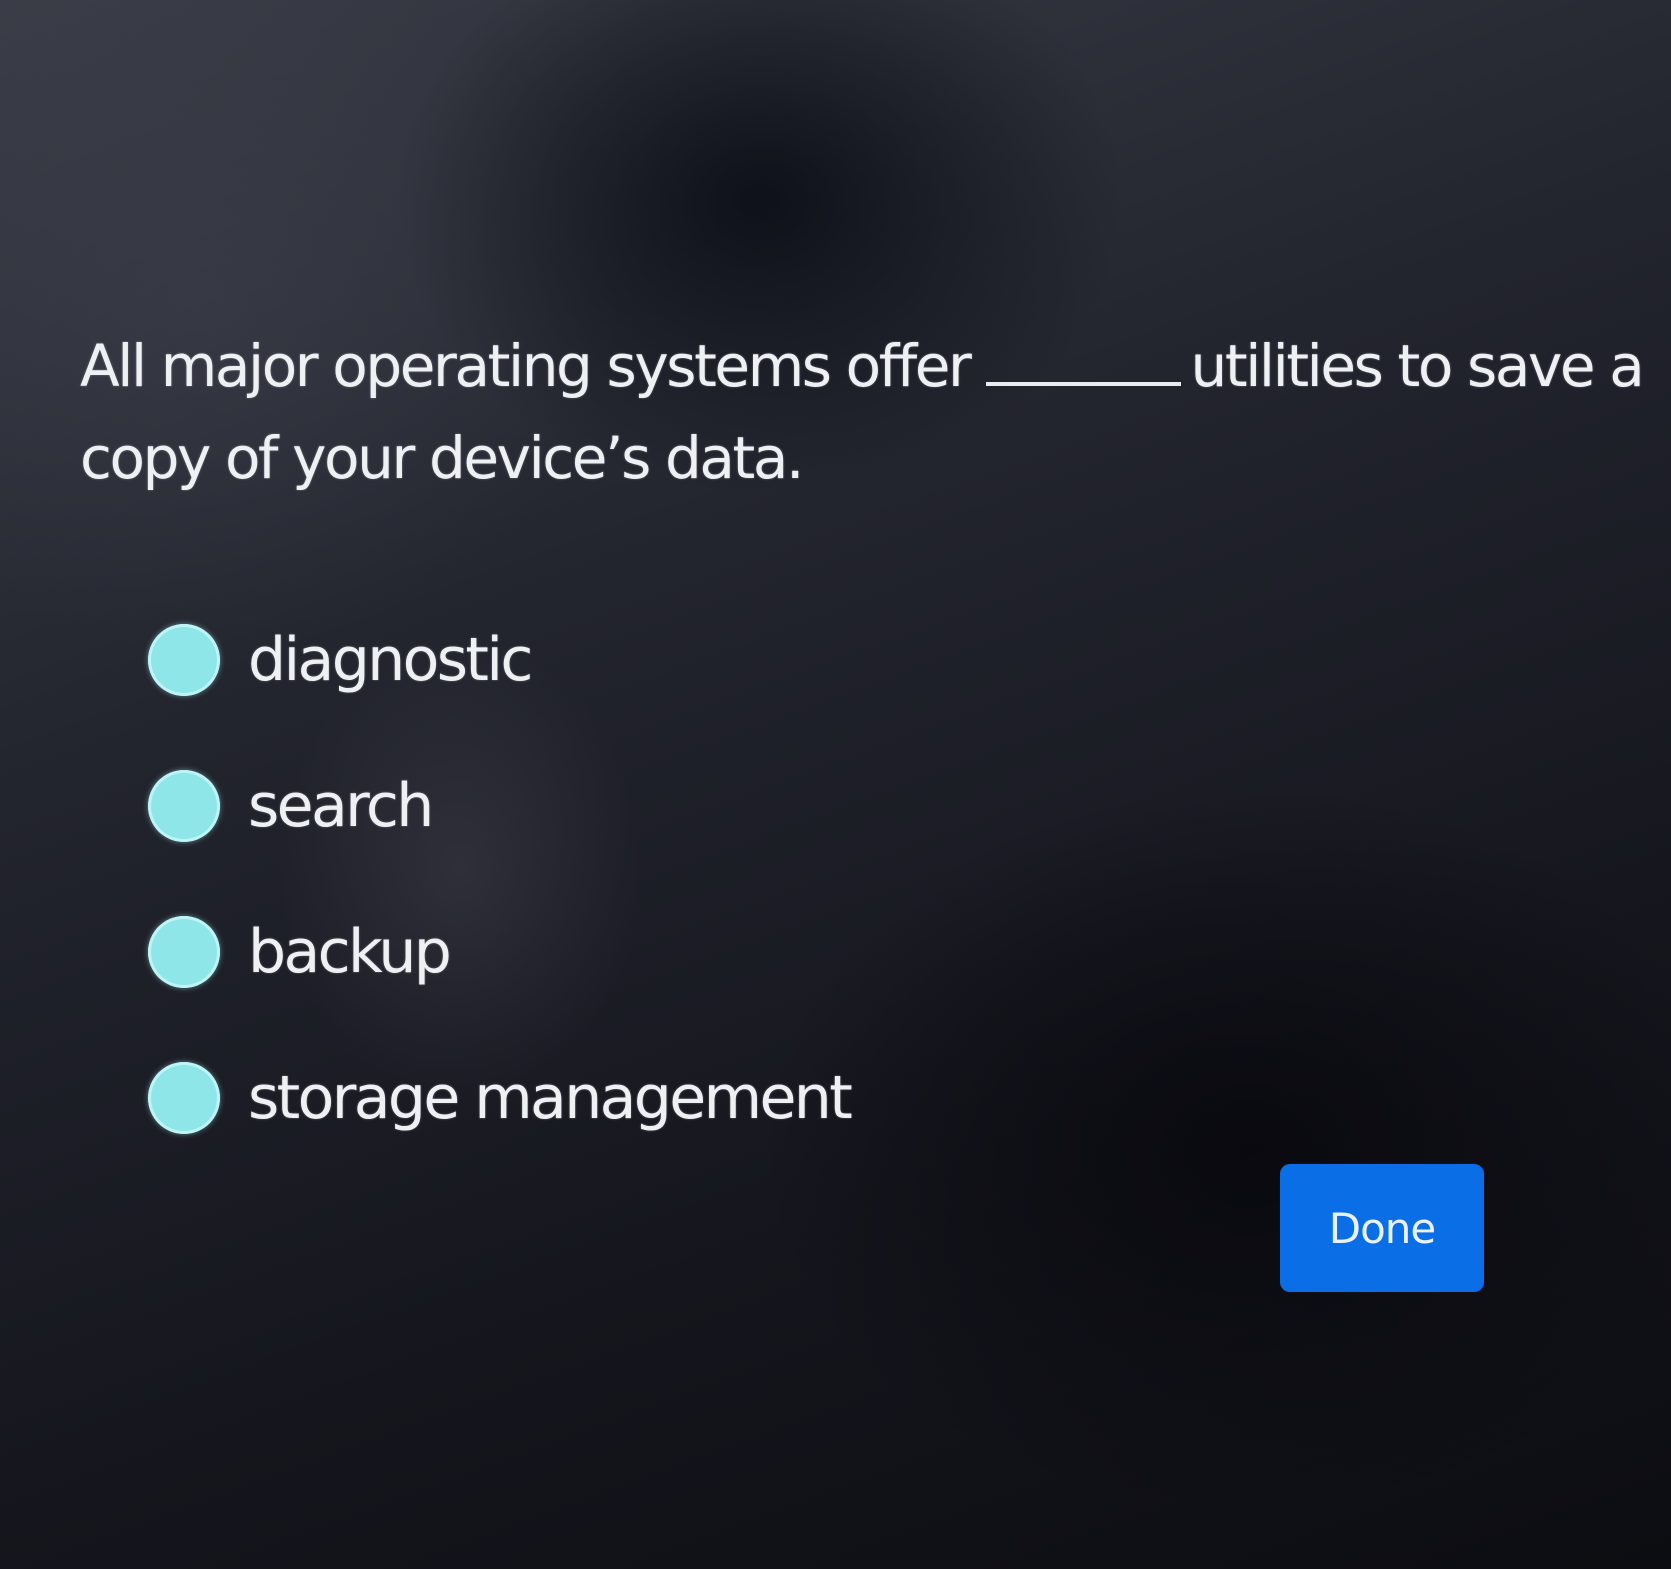 The width and height of the screenshot is (1671, 1569). Describe the element at coordinates (390, 660) in the screenshot. I see `option-label: diagnostic` at that location.